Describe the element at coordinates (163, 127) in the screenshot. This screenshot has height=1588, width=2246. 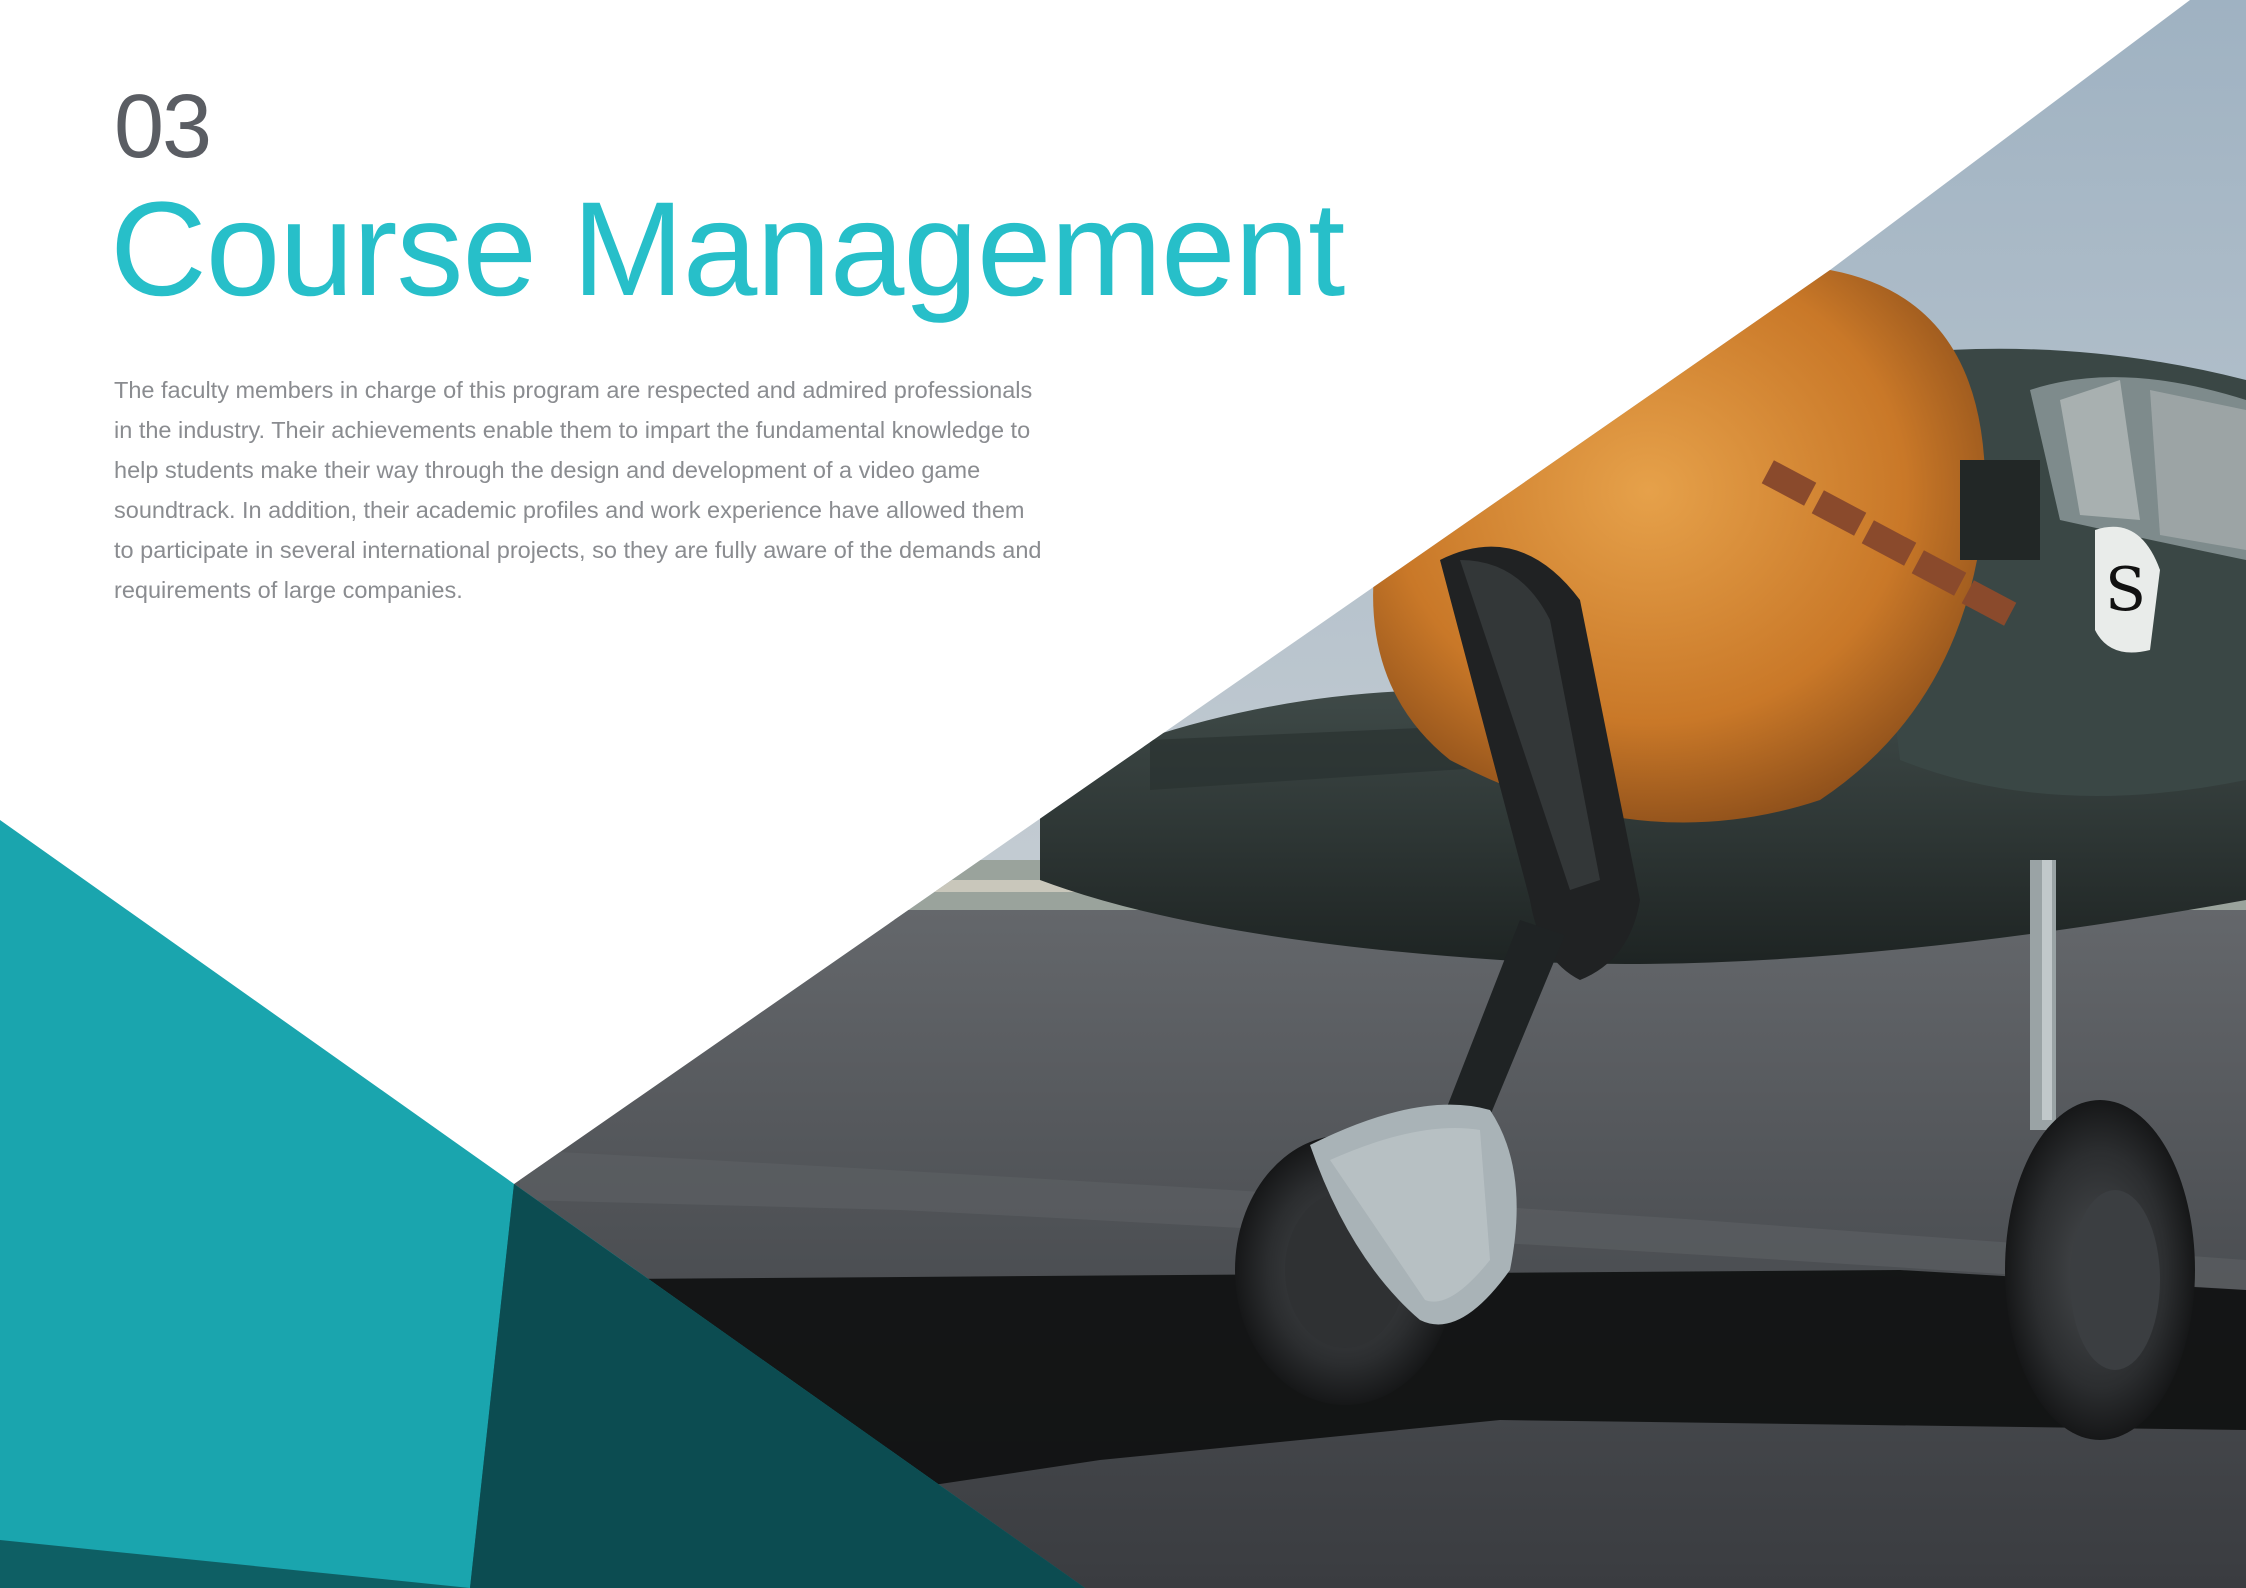
I see `section-number: 03` at that location.